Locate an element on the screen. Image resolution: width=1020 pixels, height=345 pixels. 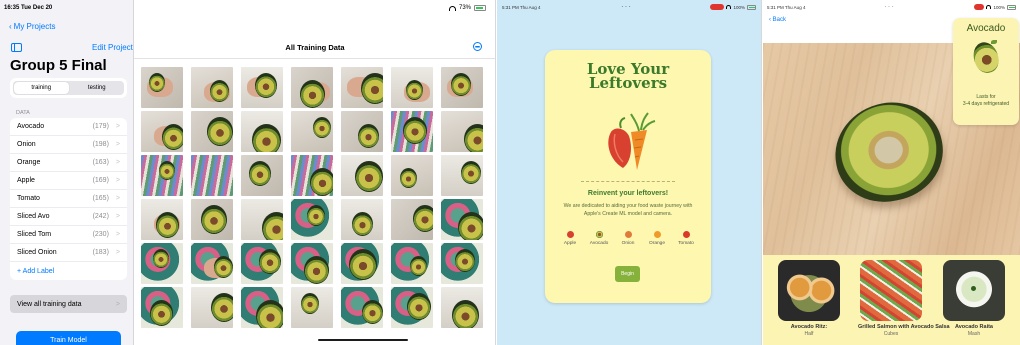
recipe-card: Avocado Ritz: Half is located at coordinates (809, 298).